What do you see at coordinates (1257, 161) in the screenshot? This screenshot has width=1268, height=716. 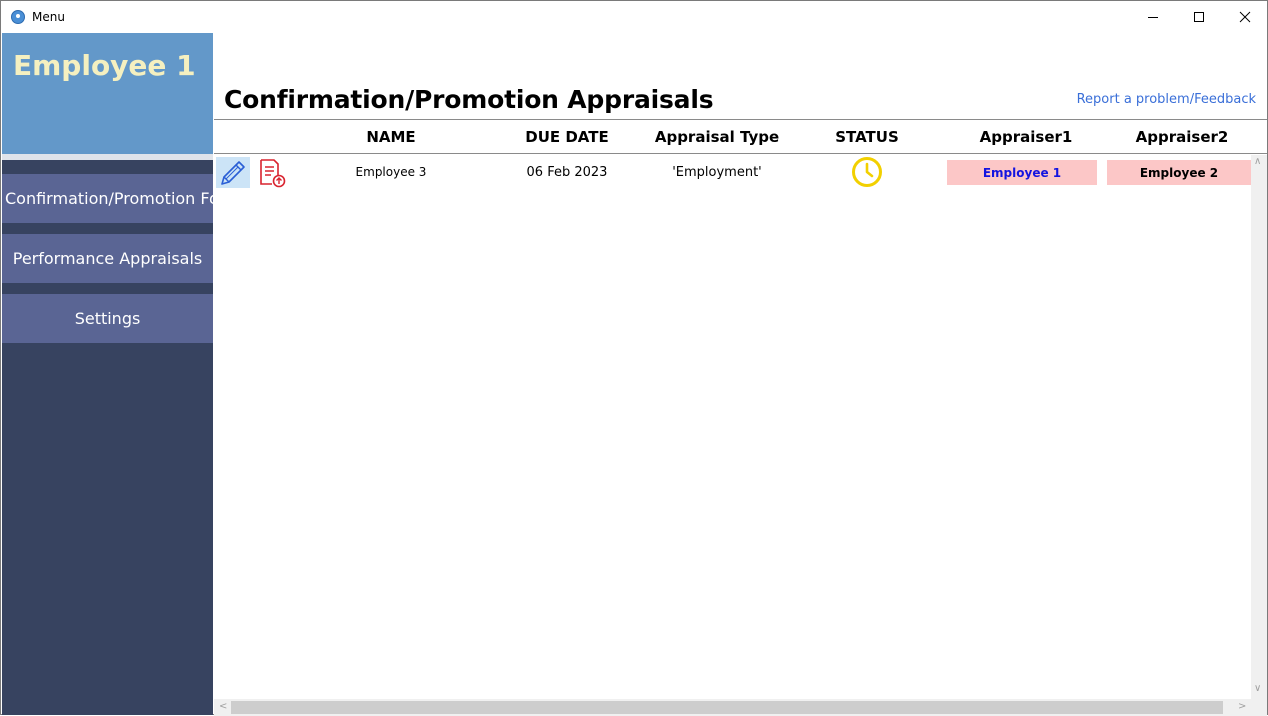 I see `scroll-up-icon: ∧` at bounding box center [1257, 161].